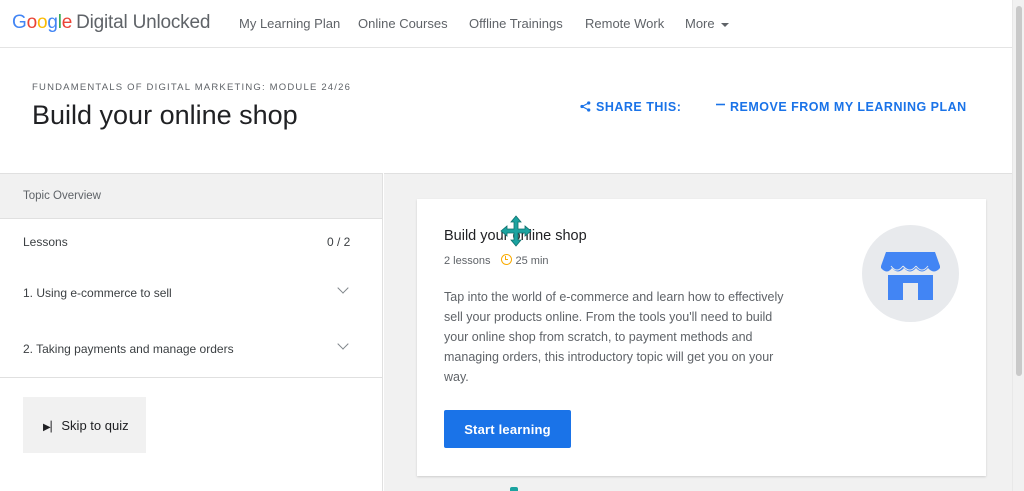 The height and width of the screenshot is (491, 1024). Describe the element at coordinates (191, 365) in the screenshot. I see `lesson-item-2: 2. Taking payments and manage orders` at that location.